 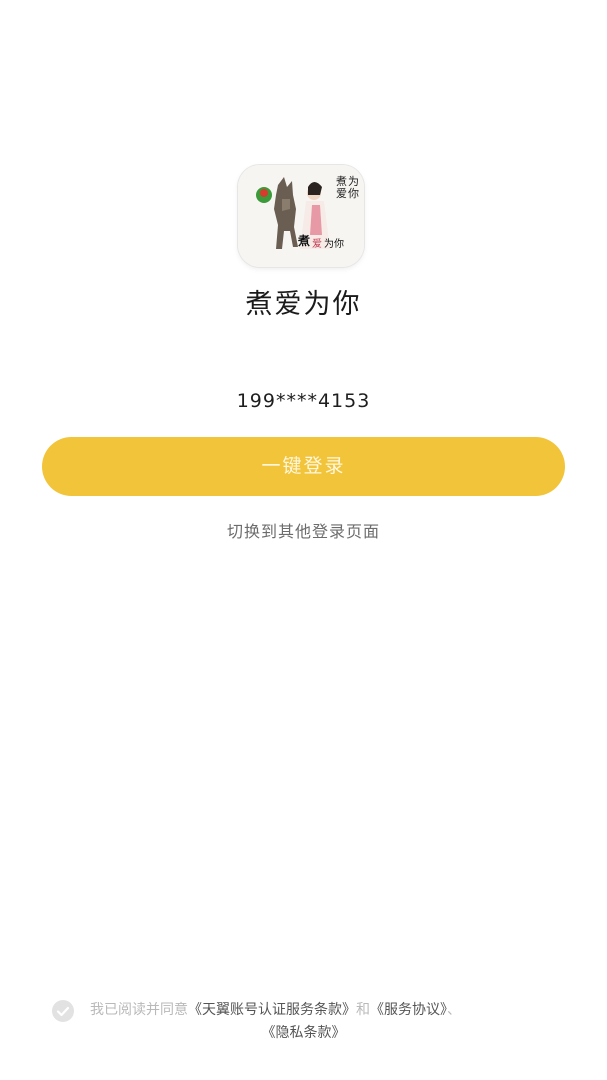 What do you see at coordinates (363, 1010) in the screenshot?
I see `agreement-and: 和` at bounding box center [363, 1010].